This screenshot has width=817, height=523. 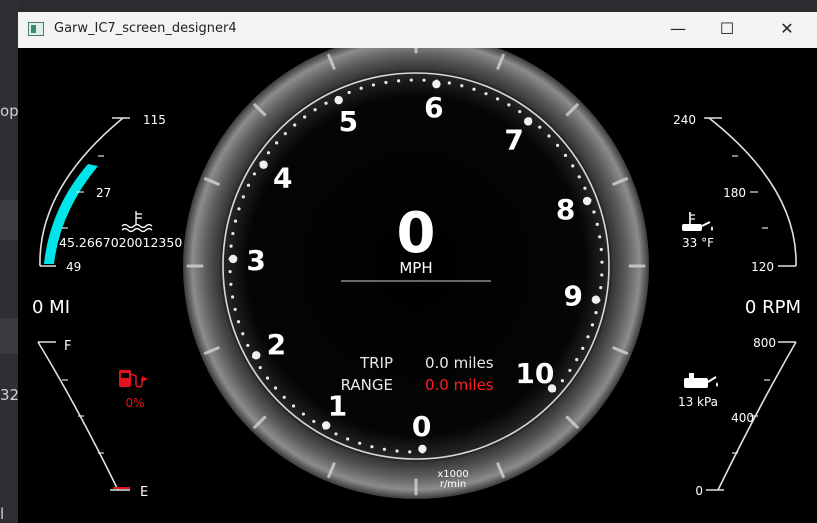 What do you see at coordinates (154, 120) in the screenshot?
I see `left-top-tick-label: 115` at bounding box center [154, 120].